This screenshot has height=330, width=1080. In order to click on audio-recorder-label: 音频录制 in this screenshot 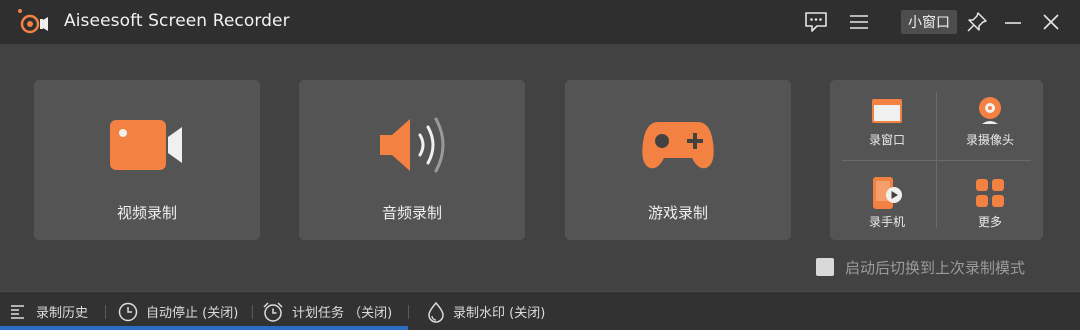, I will do `click(411, 213)`.